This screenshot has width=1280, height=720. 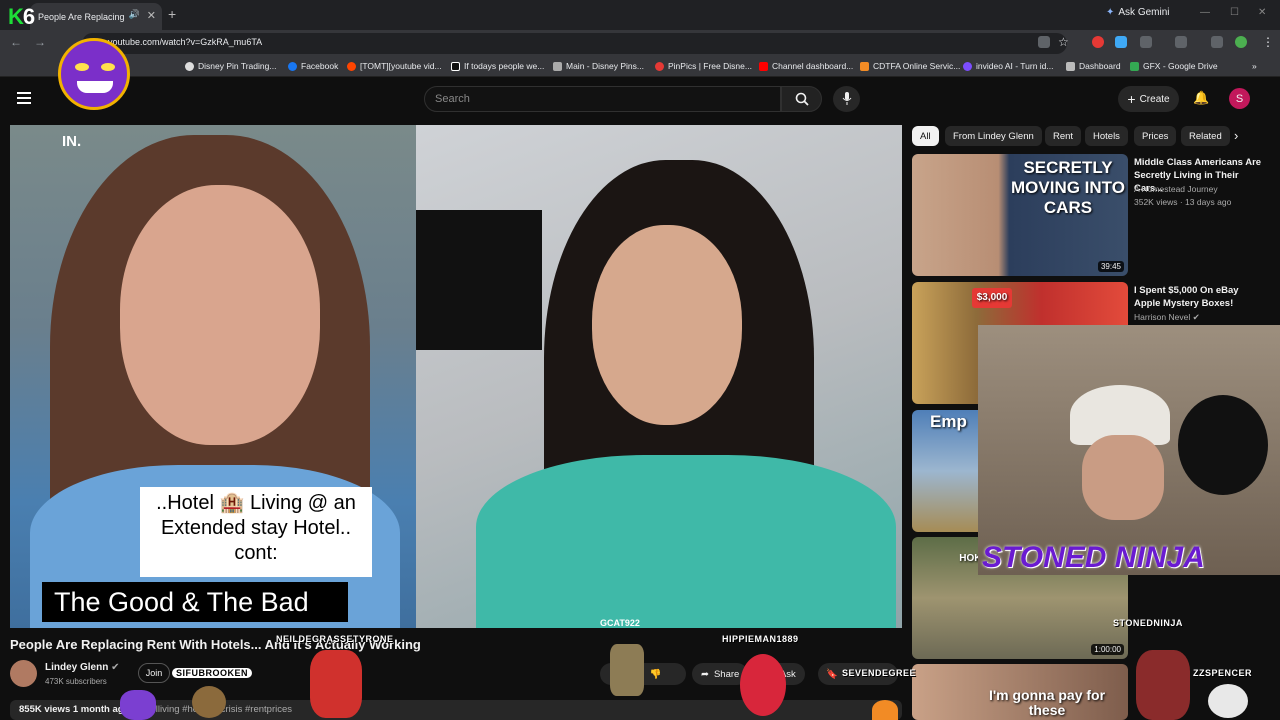 I want to click on star-icon: ☆, so click(x=1063, y=42).